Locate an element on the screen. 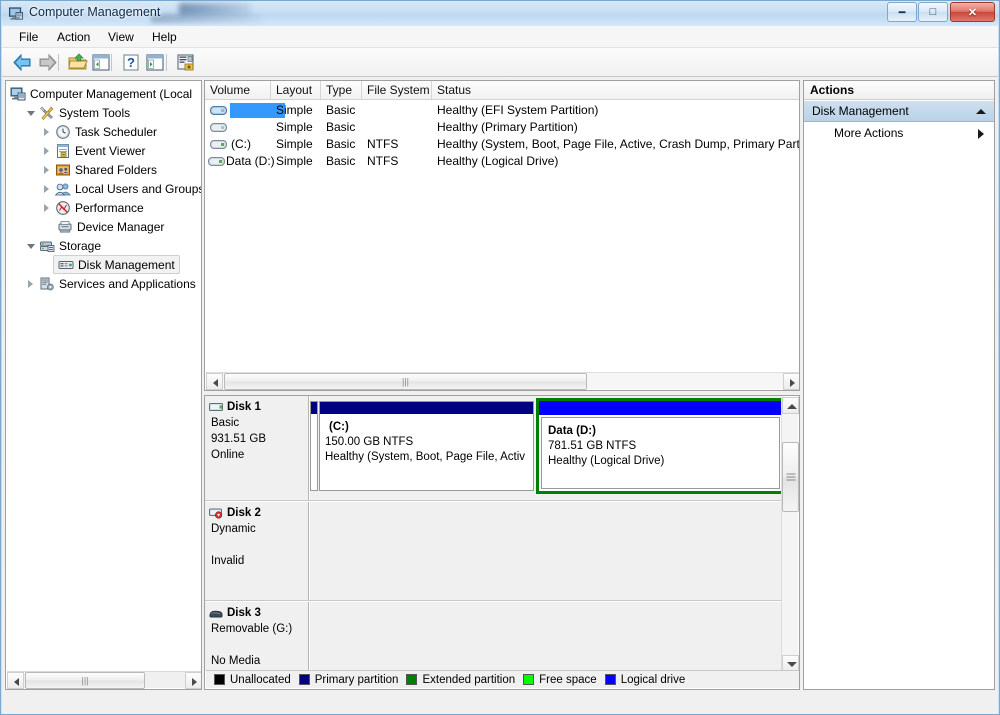 The image size is (1000, 715). tree-item-label: Services and Applications is located at coordinates (127, 283).